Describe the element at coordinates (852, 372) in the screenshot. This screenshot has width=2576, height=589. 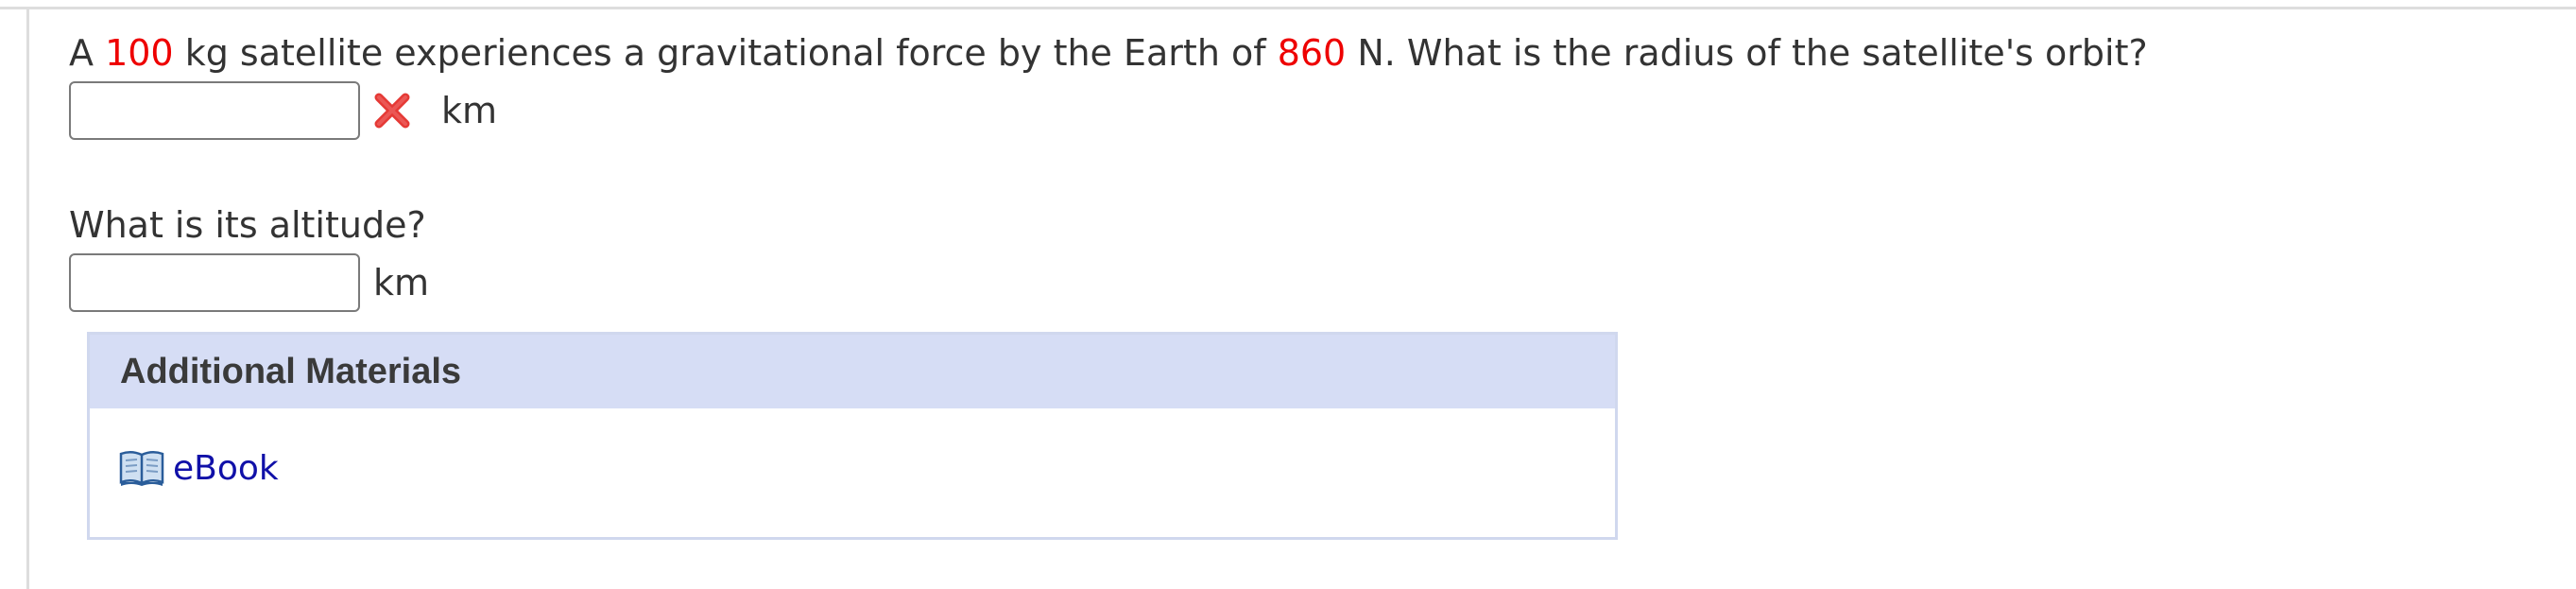
I see `additional-materials-header: Additional Materials` at that location.